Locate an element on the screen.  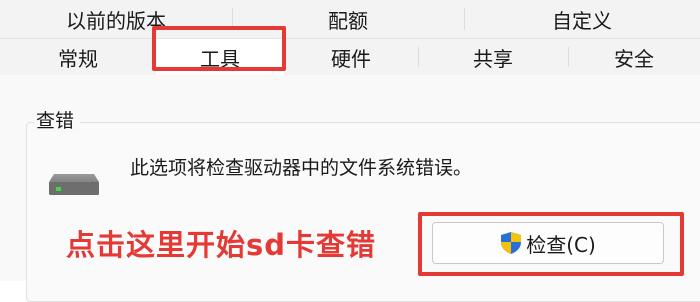
error-check-description: 此选项将检查驱动器中的文件系统错误。 is located at coordinates (301, 168).